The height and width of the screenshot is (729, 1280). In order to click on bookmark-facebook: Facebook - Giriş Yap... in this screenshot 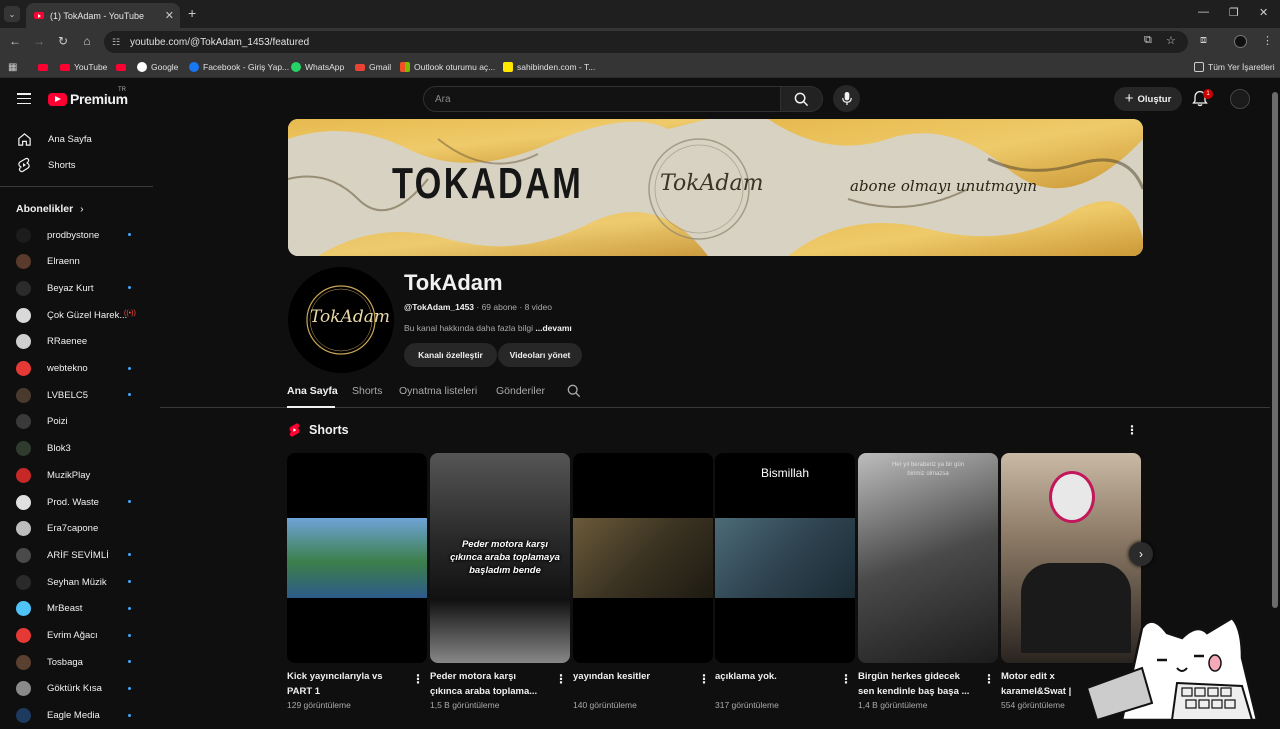, I will do `click(239, 67)`.